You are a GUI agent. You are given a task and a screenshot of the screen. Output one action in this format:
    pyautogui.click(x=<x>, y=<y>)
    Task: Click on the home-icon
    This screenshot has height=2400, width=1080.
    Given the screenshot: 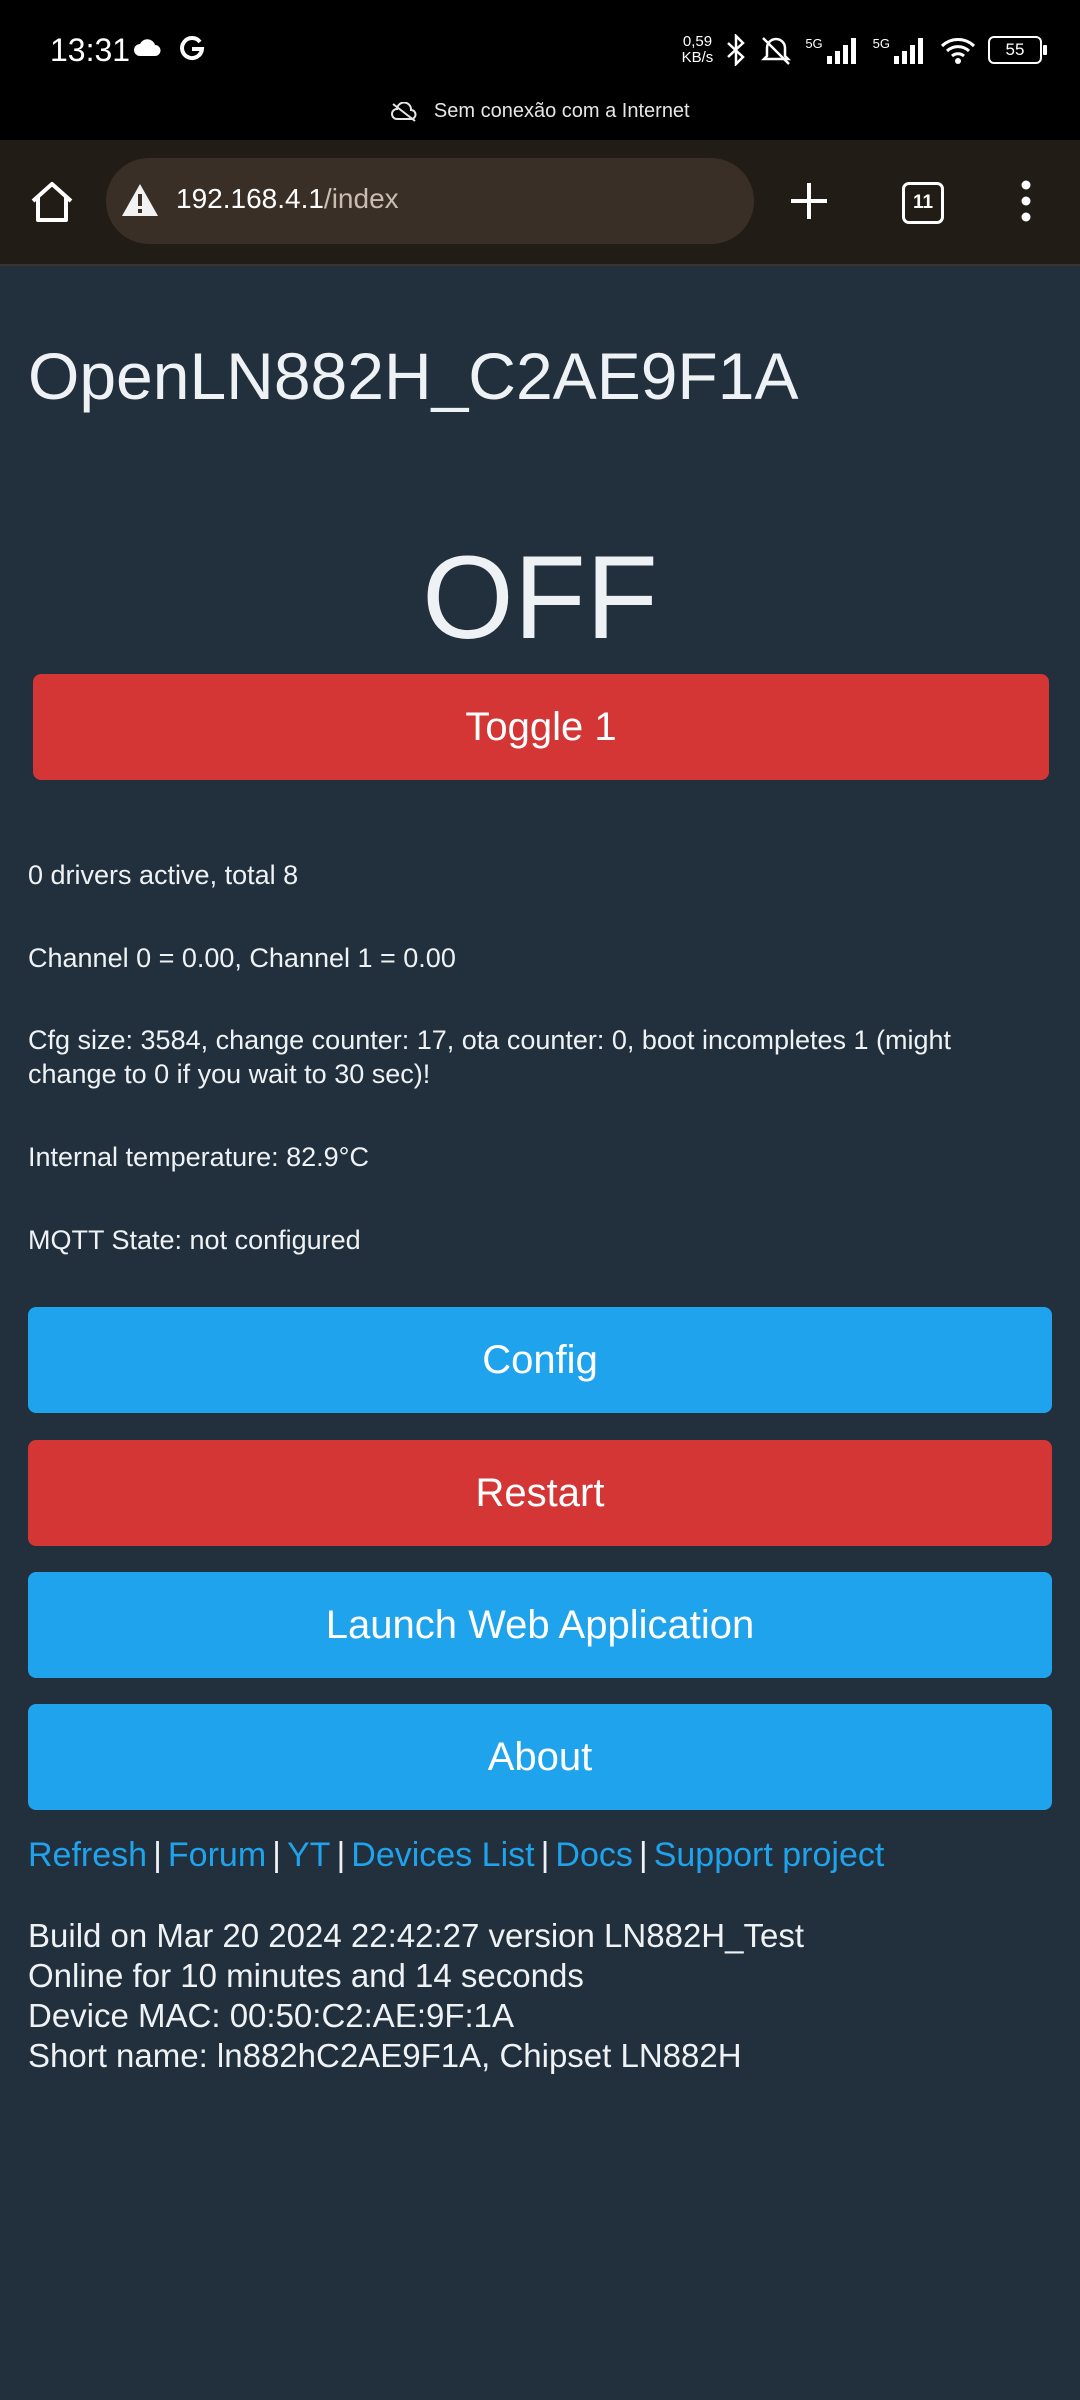 What is the action you would take?
    pyautogui.click(x=52, y=202)
    